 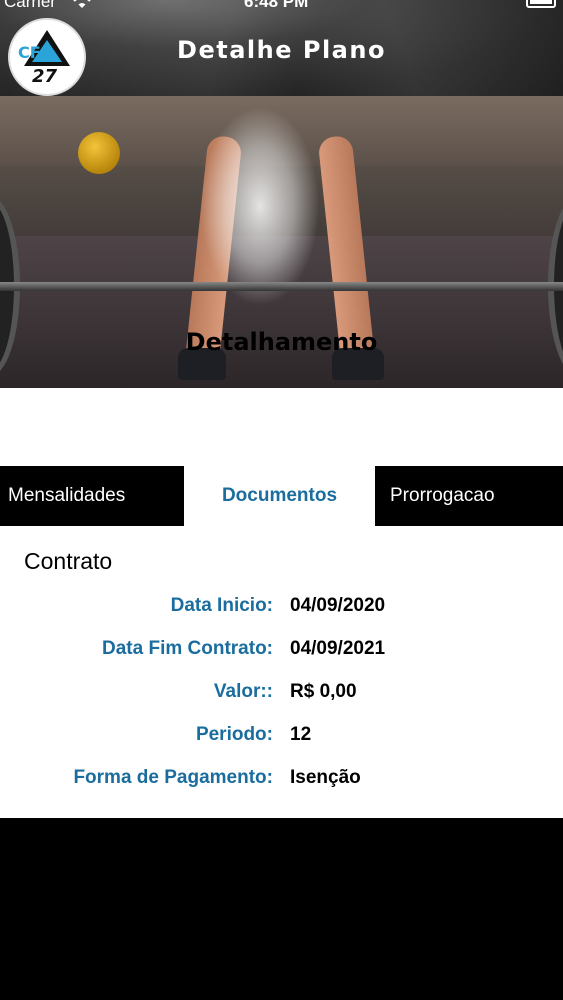 I want to click on row-forma-pagamento: Forma de Pagamento: Isenção, so click(x=281, y=781).